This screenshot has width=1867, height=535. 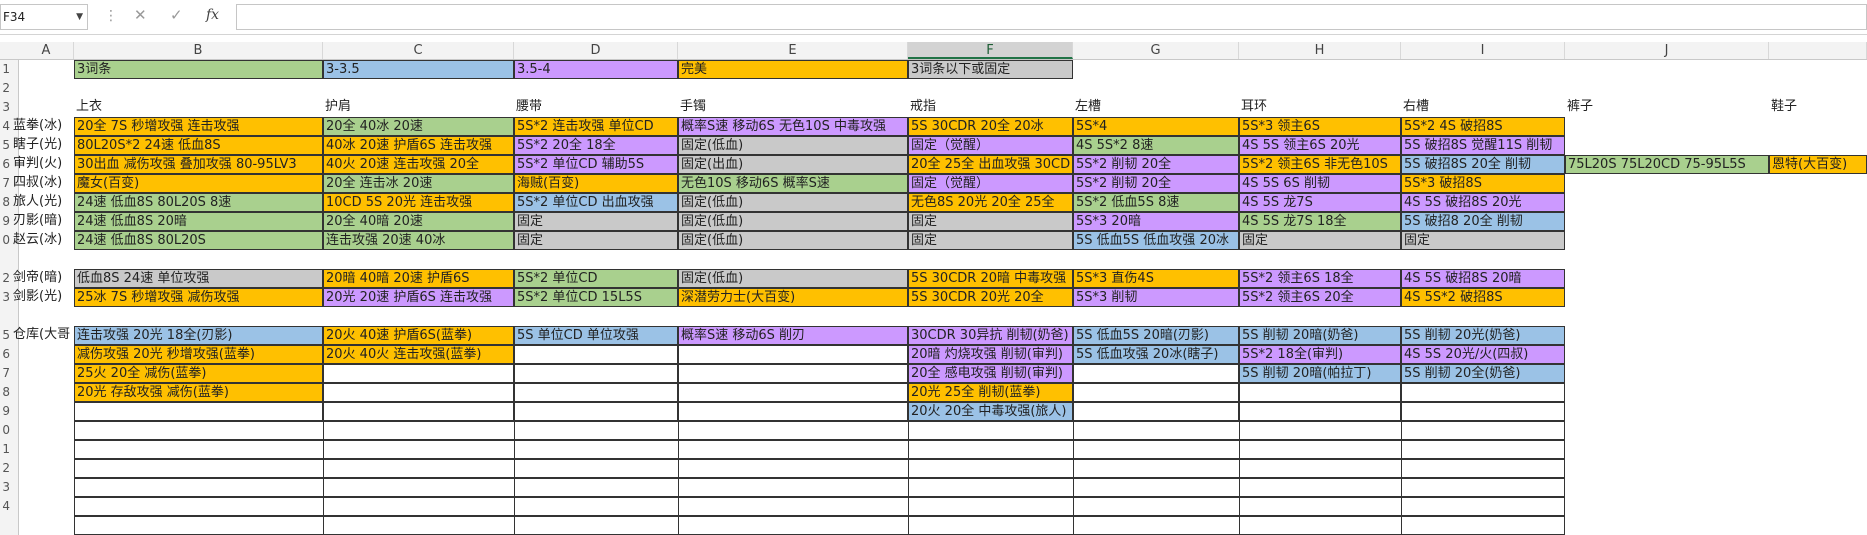 What do you see at coordinates (1483, 278) in the screenshot?
I see `cell: 4S 5S 破招8S 20暗` at bounding box center [1483, 278].